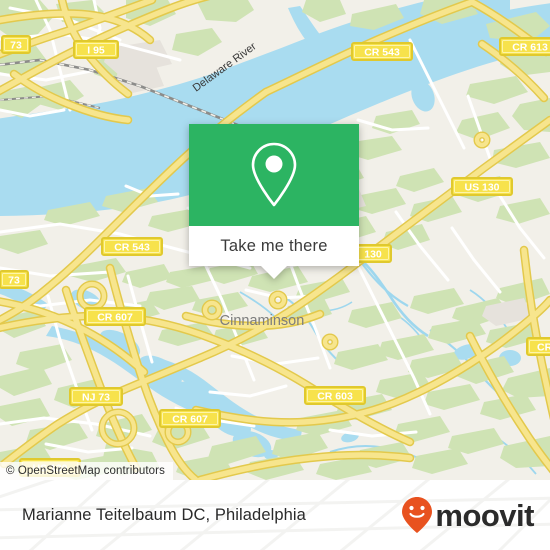 This screenshot has height=550, width=550. I want to click on road-shield-label: CR 603, so click(335, 397).